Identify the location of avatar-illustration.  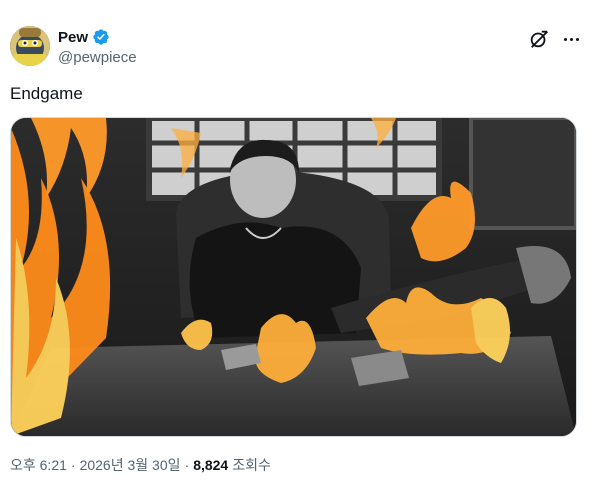
(30, 46).